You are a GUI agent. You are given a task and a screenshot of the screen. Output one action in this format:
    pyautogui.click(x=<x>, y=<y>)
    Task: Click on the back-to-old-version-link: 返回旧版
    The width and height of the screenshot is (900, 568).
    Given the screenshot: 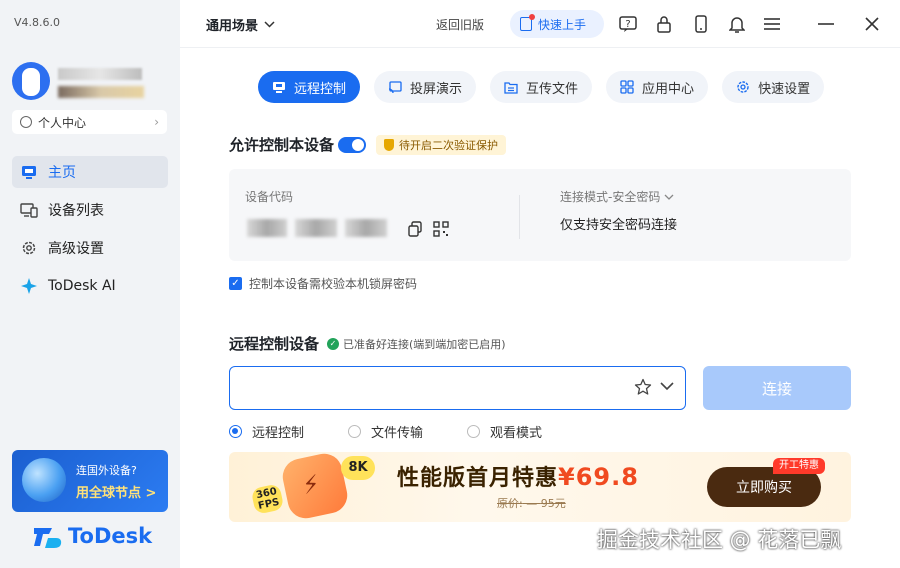 What is the action you would take?
    pyautogui.click(x=460, y=24)
    